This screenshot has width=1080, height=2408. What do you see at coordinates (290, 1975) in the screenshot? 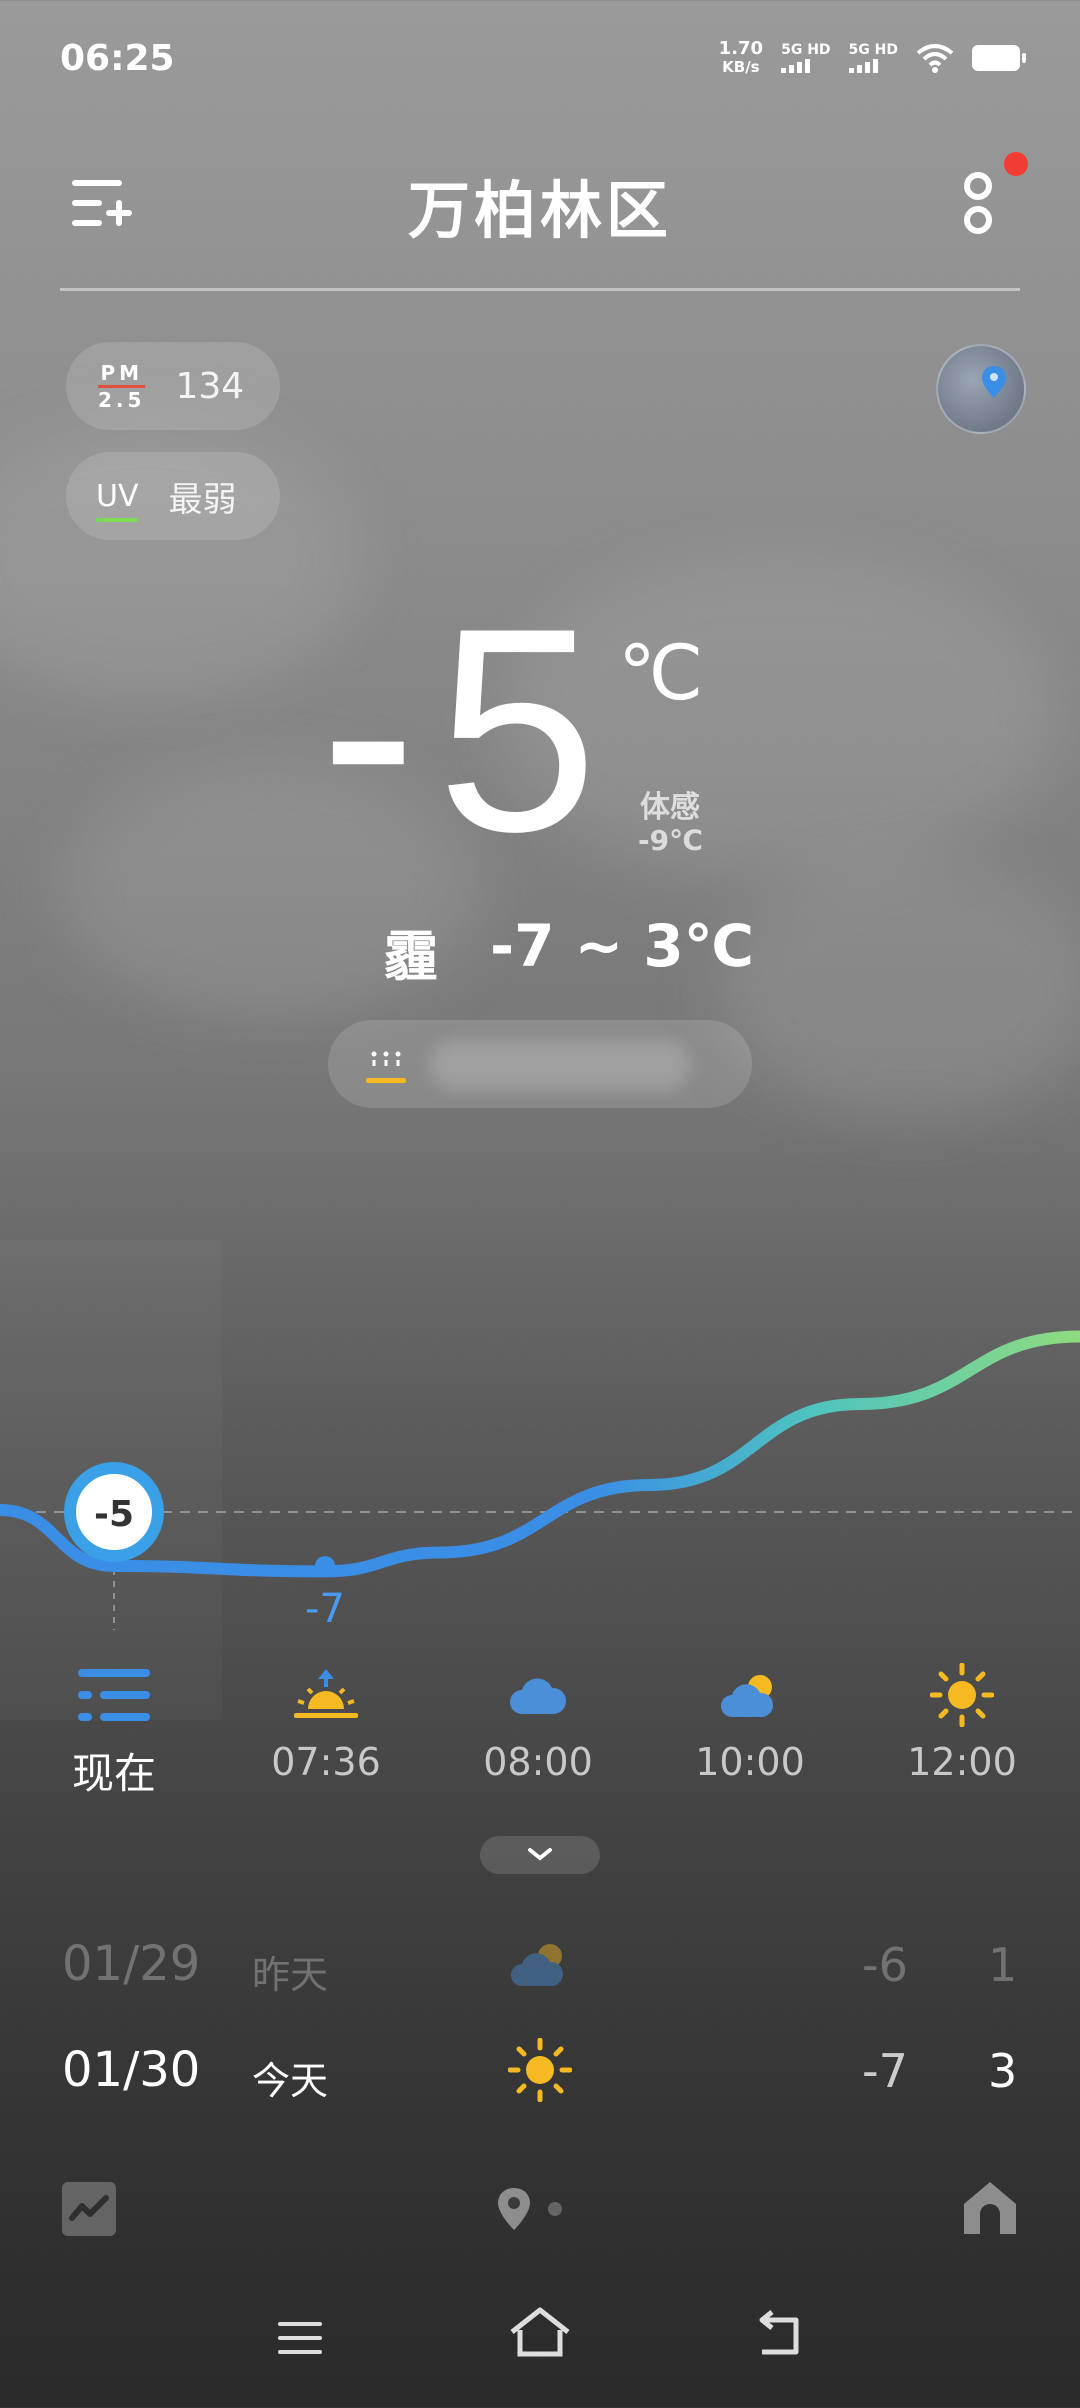
I see `daily-day-name: 昨天` at bounding box center [290, 1975].